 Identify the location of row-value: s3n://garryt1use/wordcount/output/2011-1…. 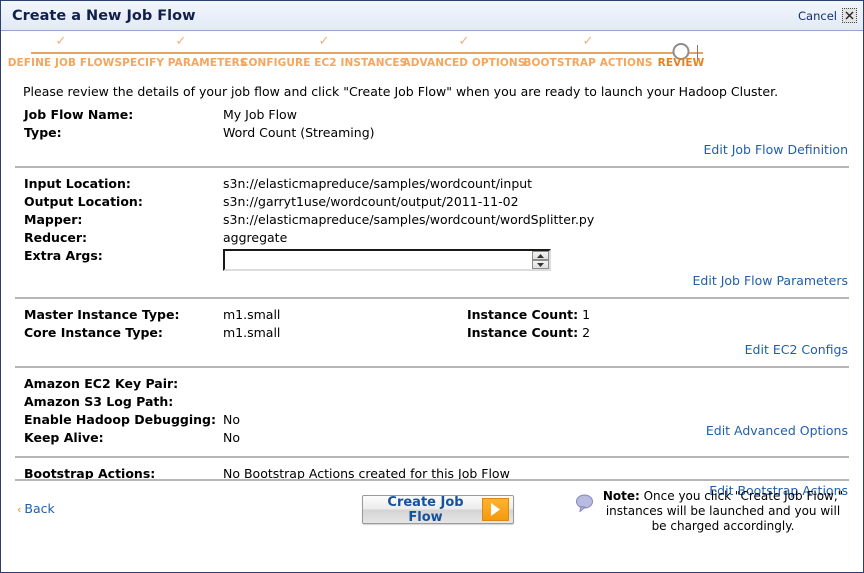
(371, 201).